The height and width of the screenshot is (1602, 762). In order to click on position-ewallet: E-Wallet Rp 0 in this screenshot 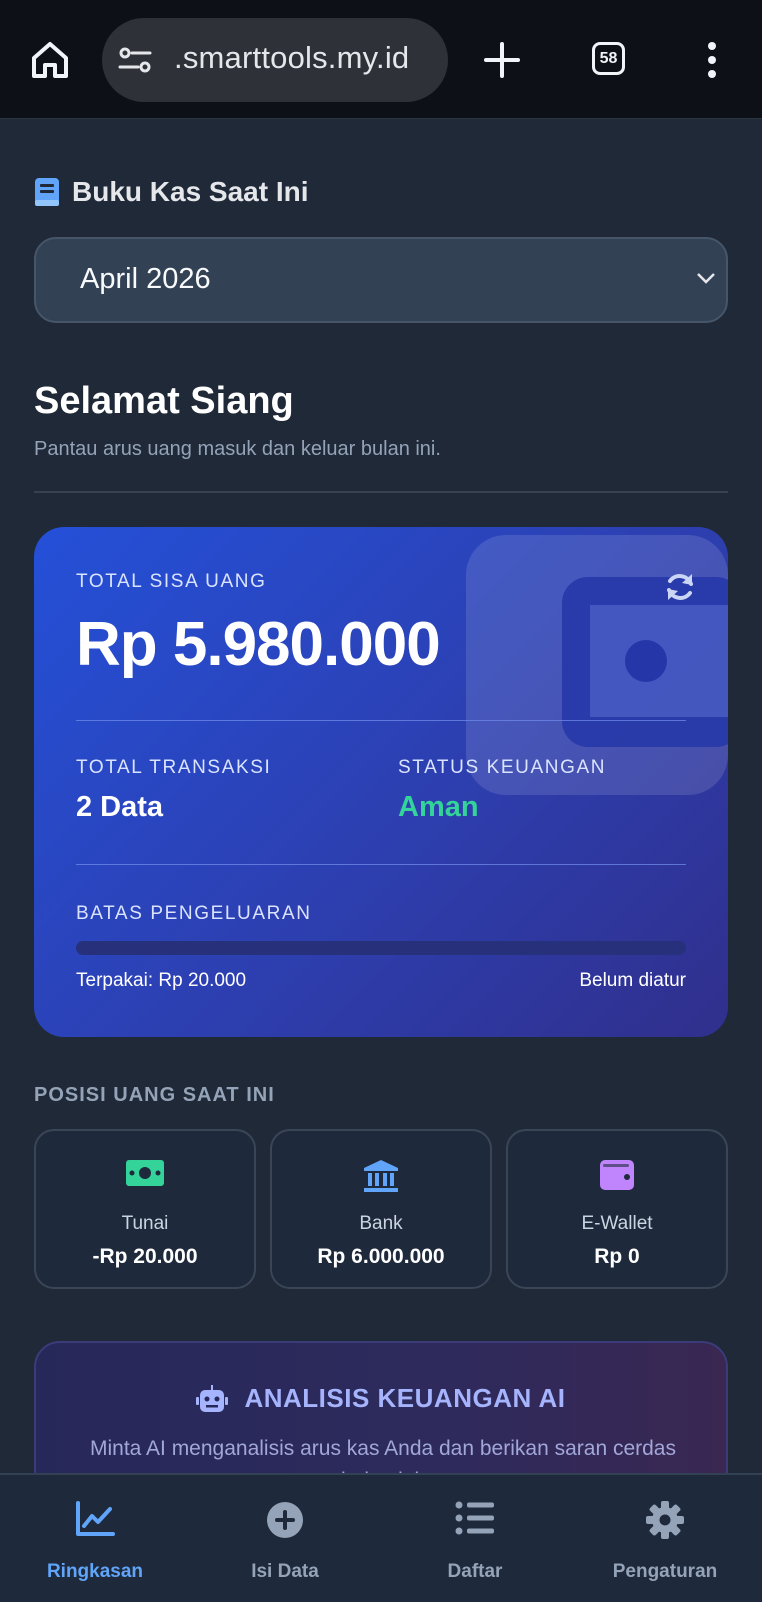, I will do `click(617, 1209)`.